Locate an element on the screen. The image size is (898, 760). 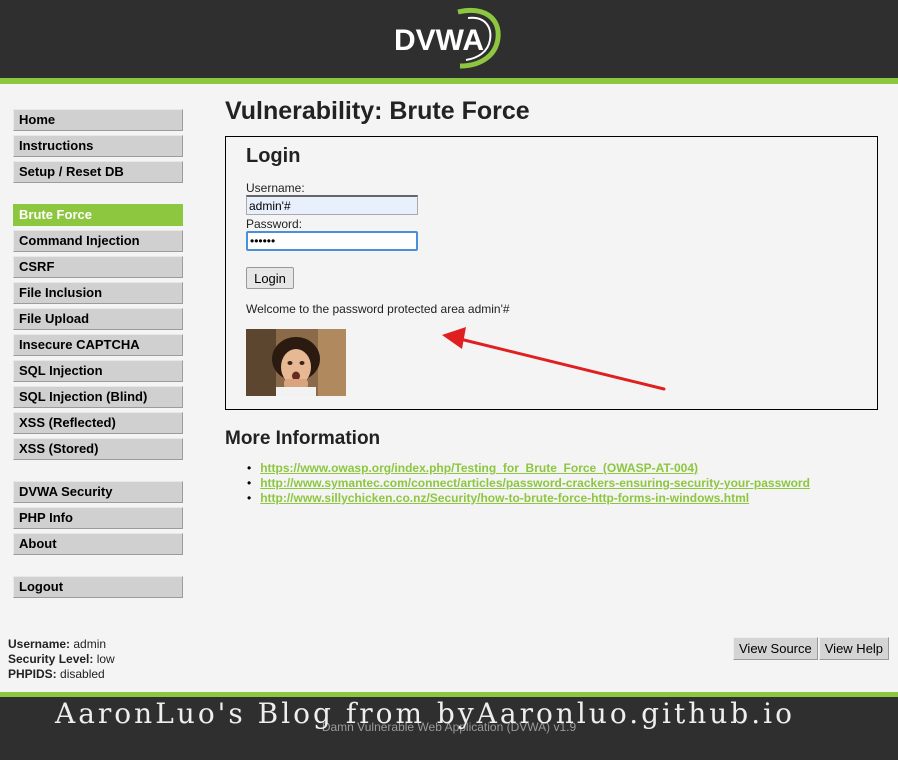
view-buttons: View Source View Help is located at coordinates (811, 648).